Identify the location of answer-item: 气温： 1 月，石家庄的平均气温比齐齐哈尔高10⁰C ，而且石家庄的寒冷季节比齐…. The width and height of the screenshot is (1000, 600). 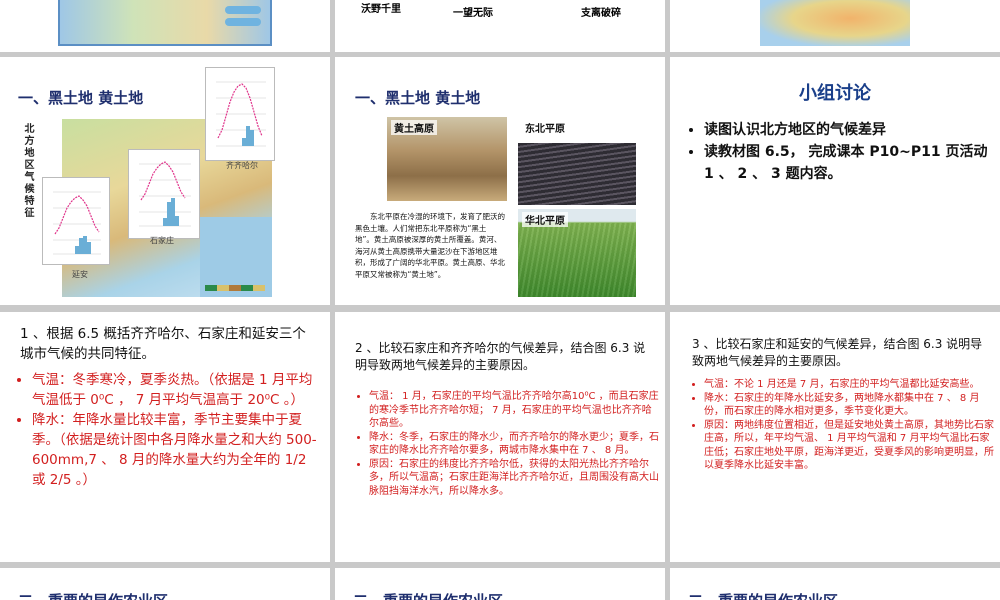
(514, 410).